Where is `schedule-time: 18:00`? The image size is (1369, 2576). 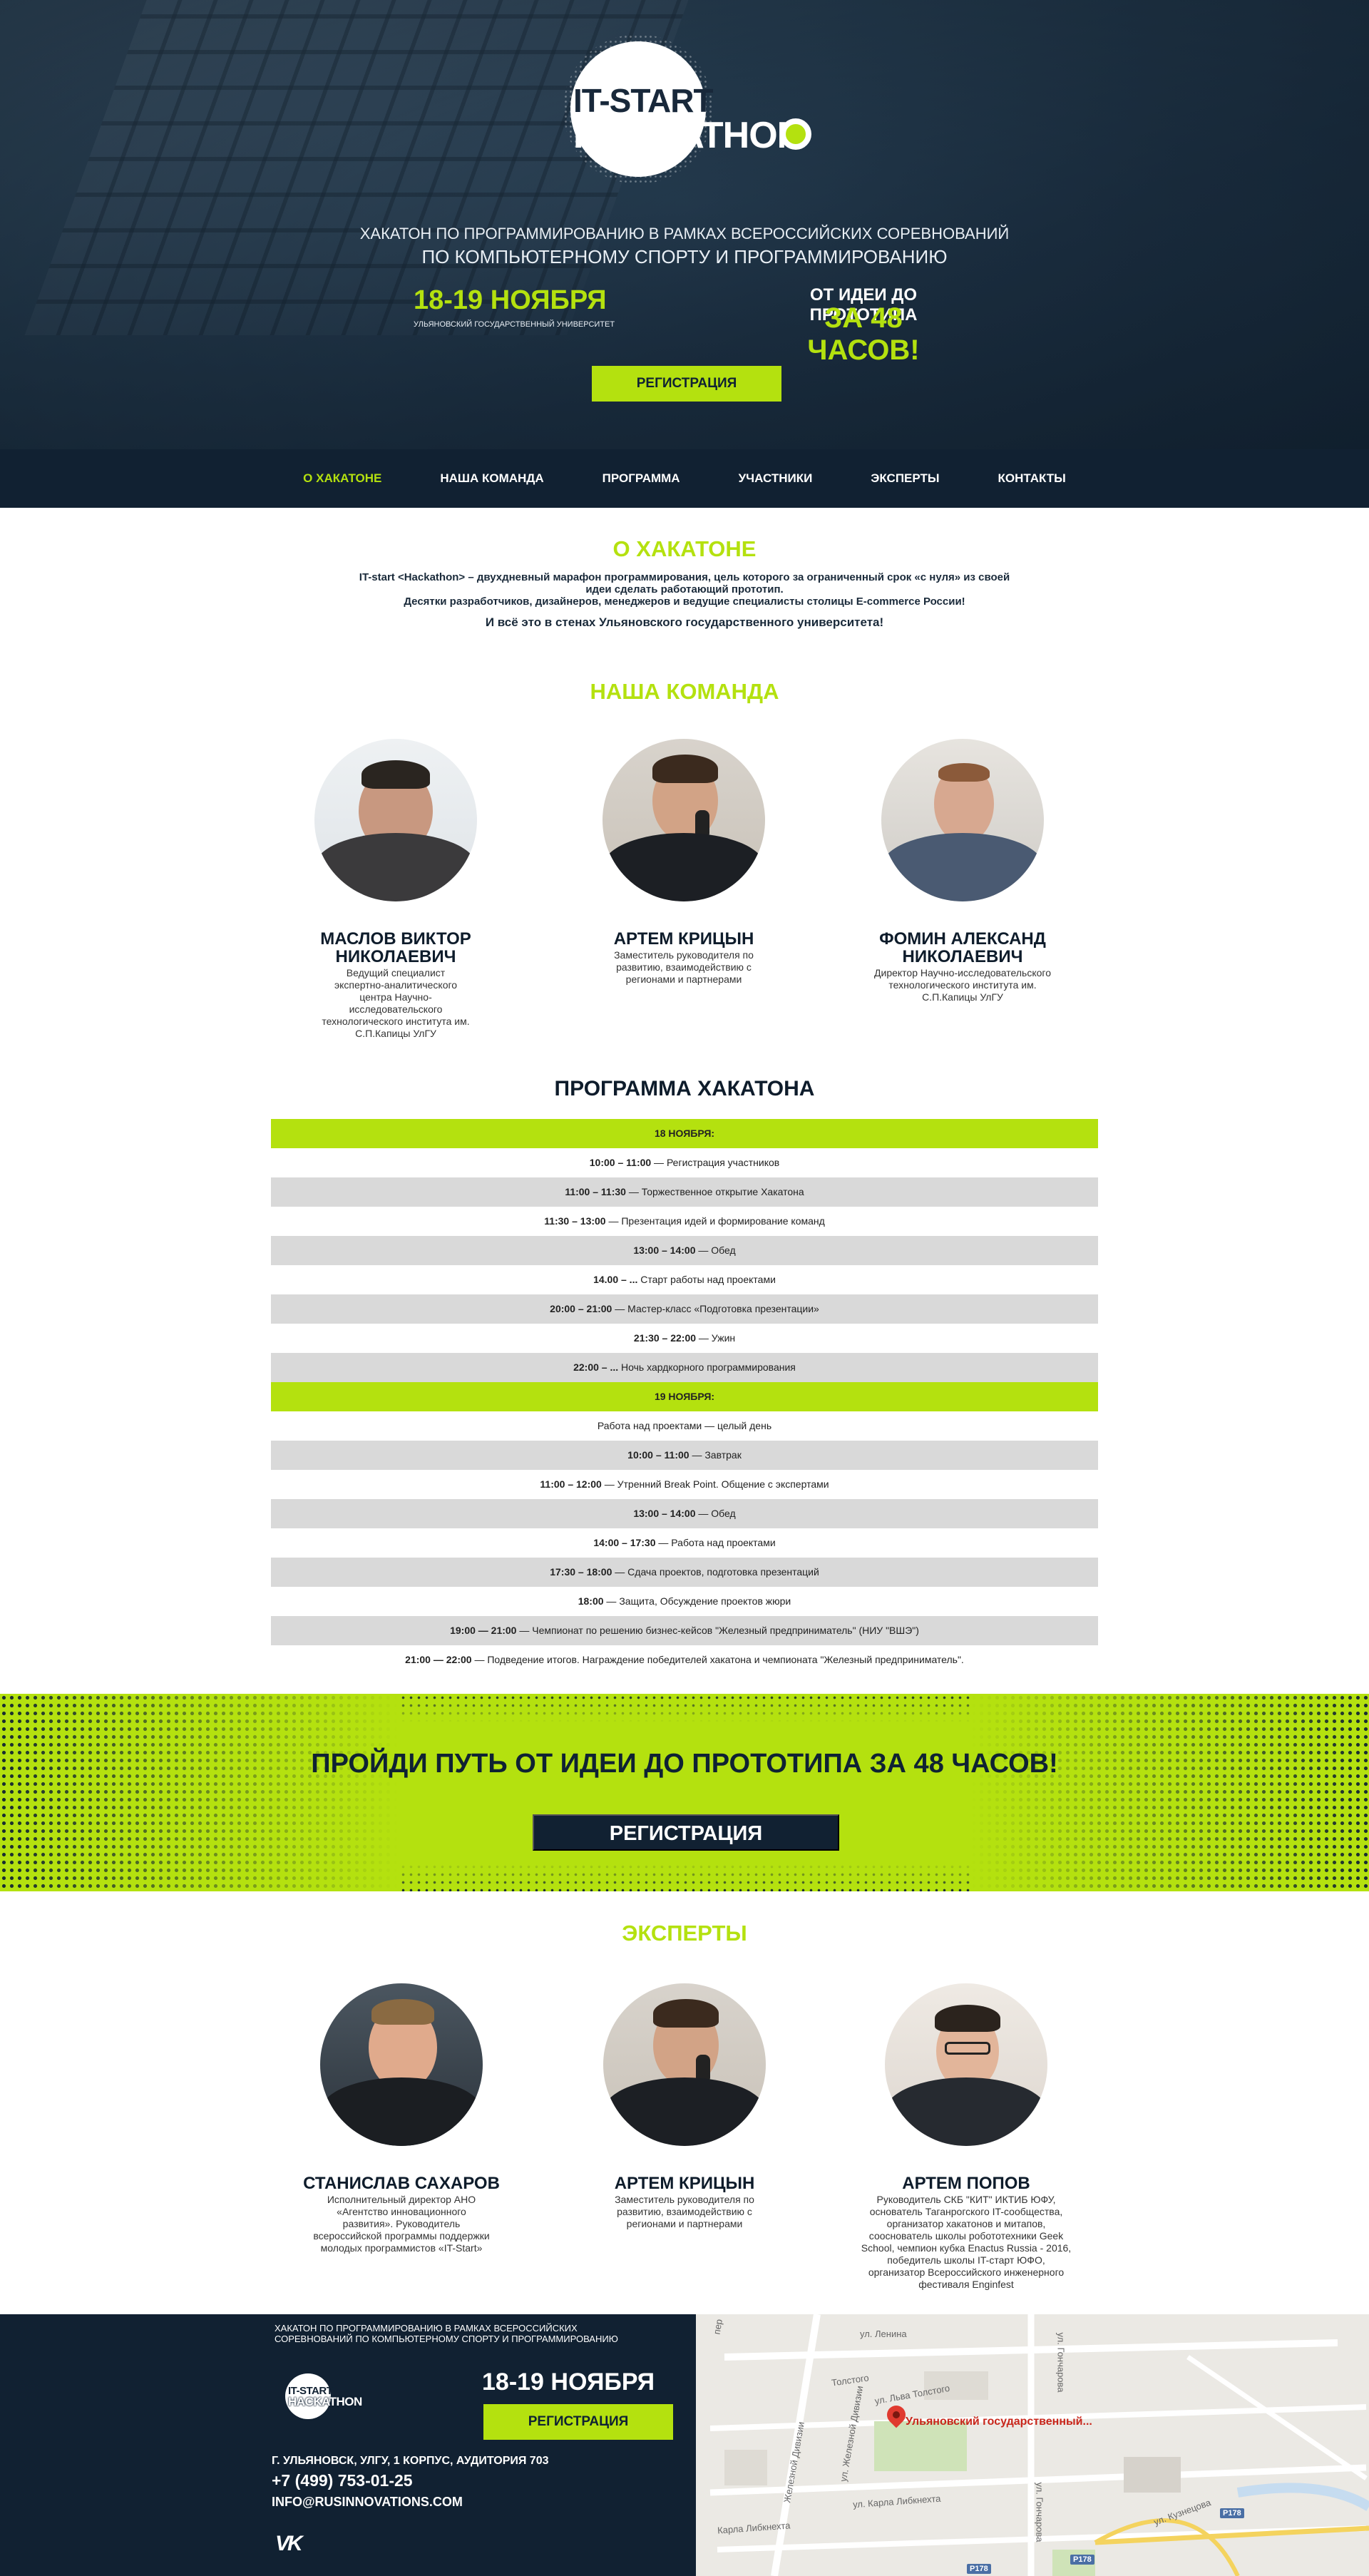 schedule-time: 18:00 is located at coordinates (591, 1601).